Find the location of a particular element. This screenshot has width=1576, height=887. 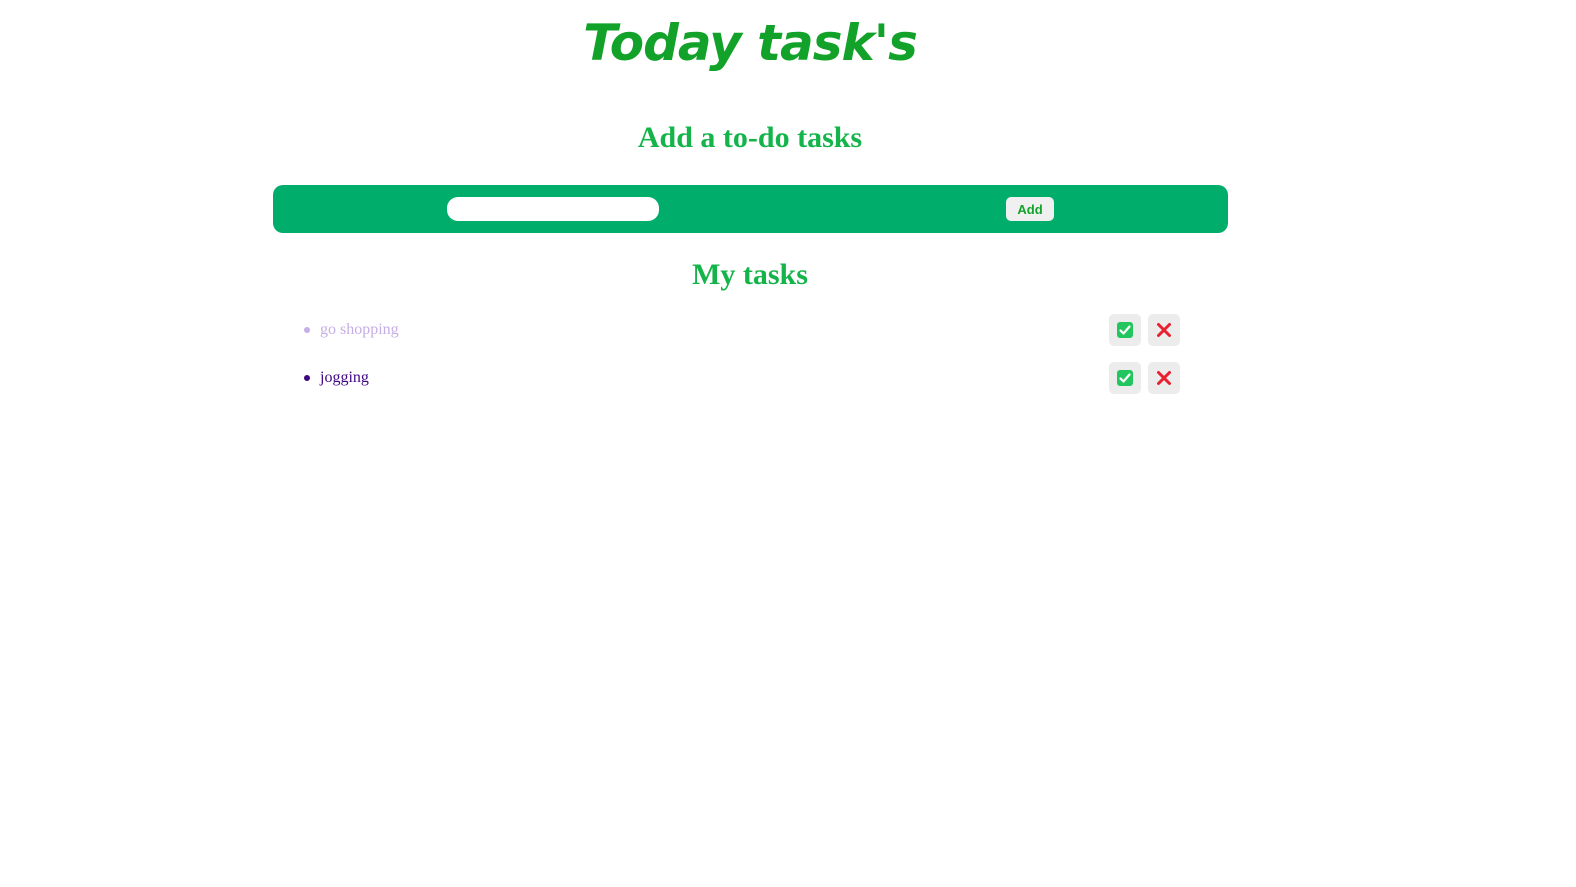

app-title: Today task's is located at coordinates (750, 43).